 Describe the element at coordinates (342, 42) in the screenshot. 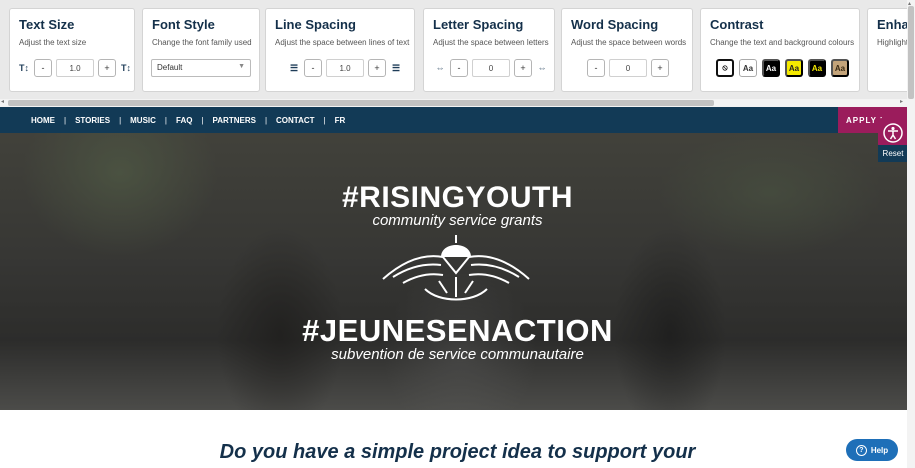

I see `line-spacing-desc: Adjust the space between lines of text` at that location.